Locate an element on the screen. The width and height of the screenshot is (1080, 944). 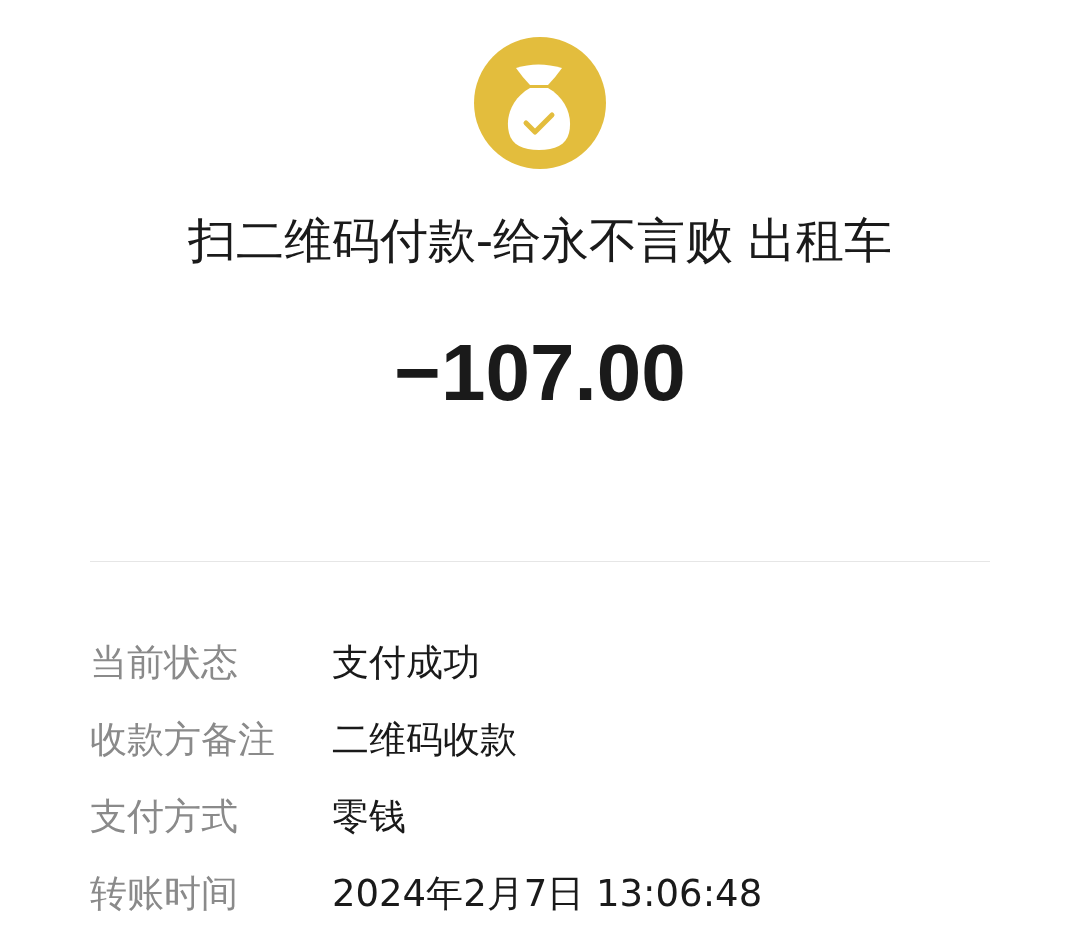
detail-value: 支付成功 is located at coordinates (406, 662).